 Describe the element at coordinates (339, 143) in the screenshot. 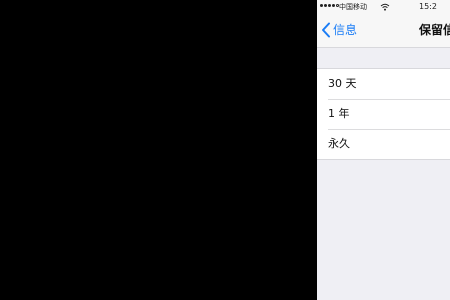

I see `option-label: 永久` at that location.